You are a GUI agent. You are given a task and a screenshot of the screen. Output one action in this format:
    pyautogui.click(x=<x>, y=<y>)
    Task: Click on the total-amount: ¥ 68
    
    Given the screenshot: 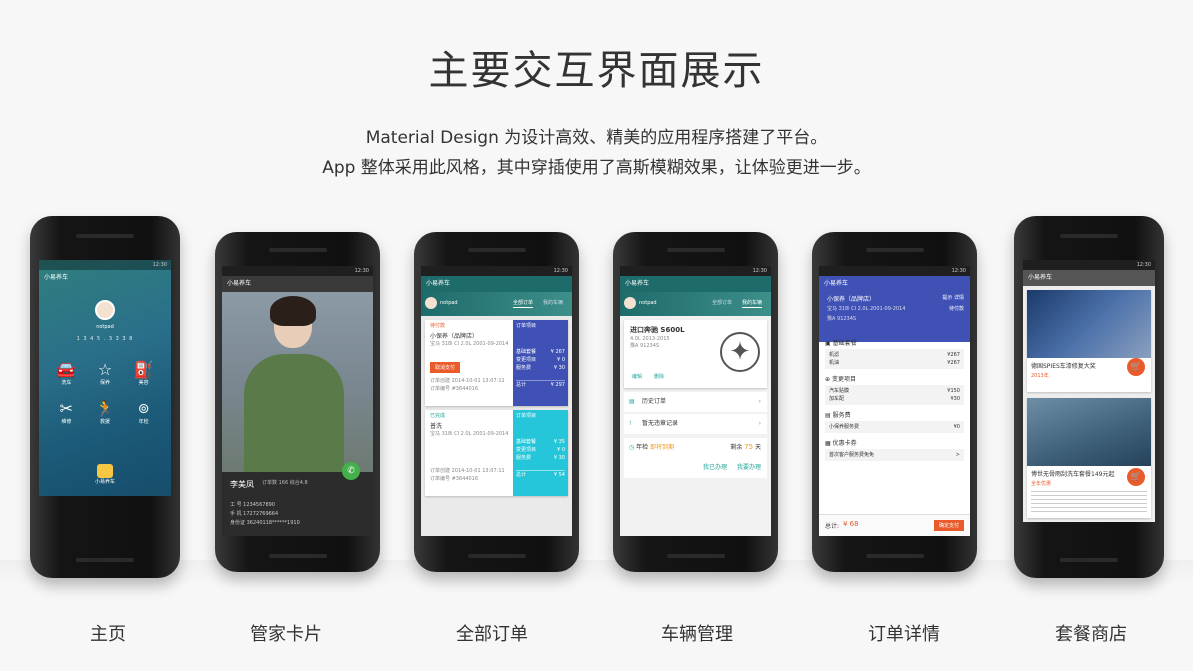 What is the action you would take?
    pyautogui.click(x=851, y=524)
    